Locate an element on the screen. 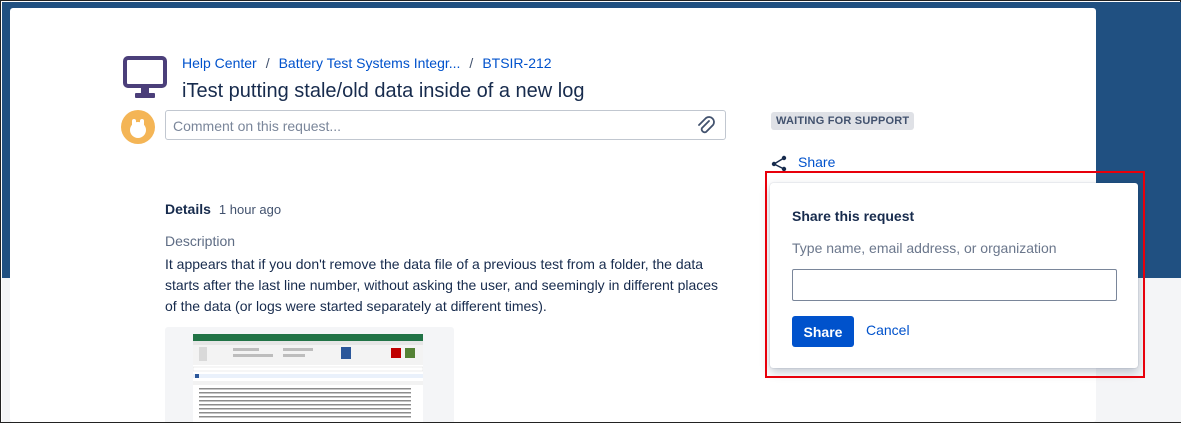 The image size is (1183, 425). breadcrumb-help-center: Help Center is located at coordinates (219, 63).